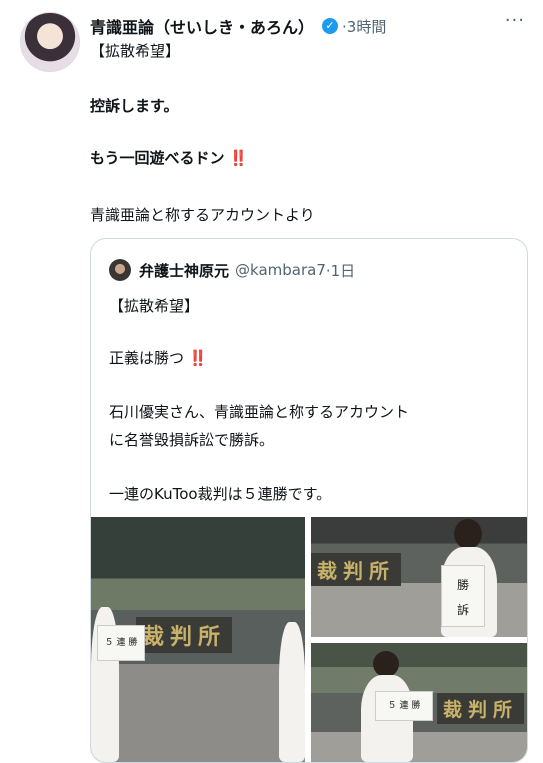 The width and height of the screenshot is (543, 763). I want to click on tweet-line-text: もう一回遊べるドン, so click(157, 158).